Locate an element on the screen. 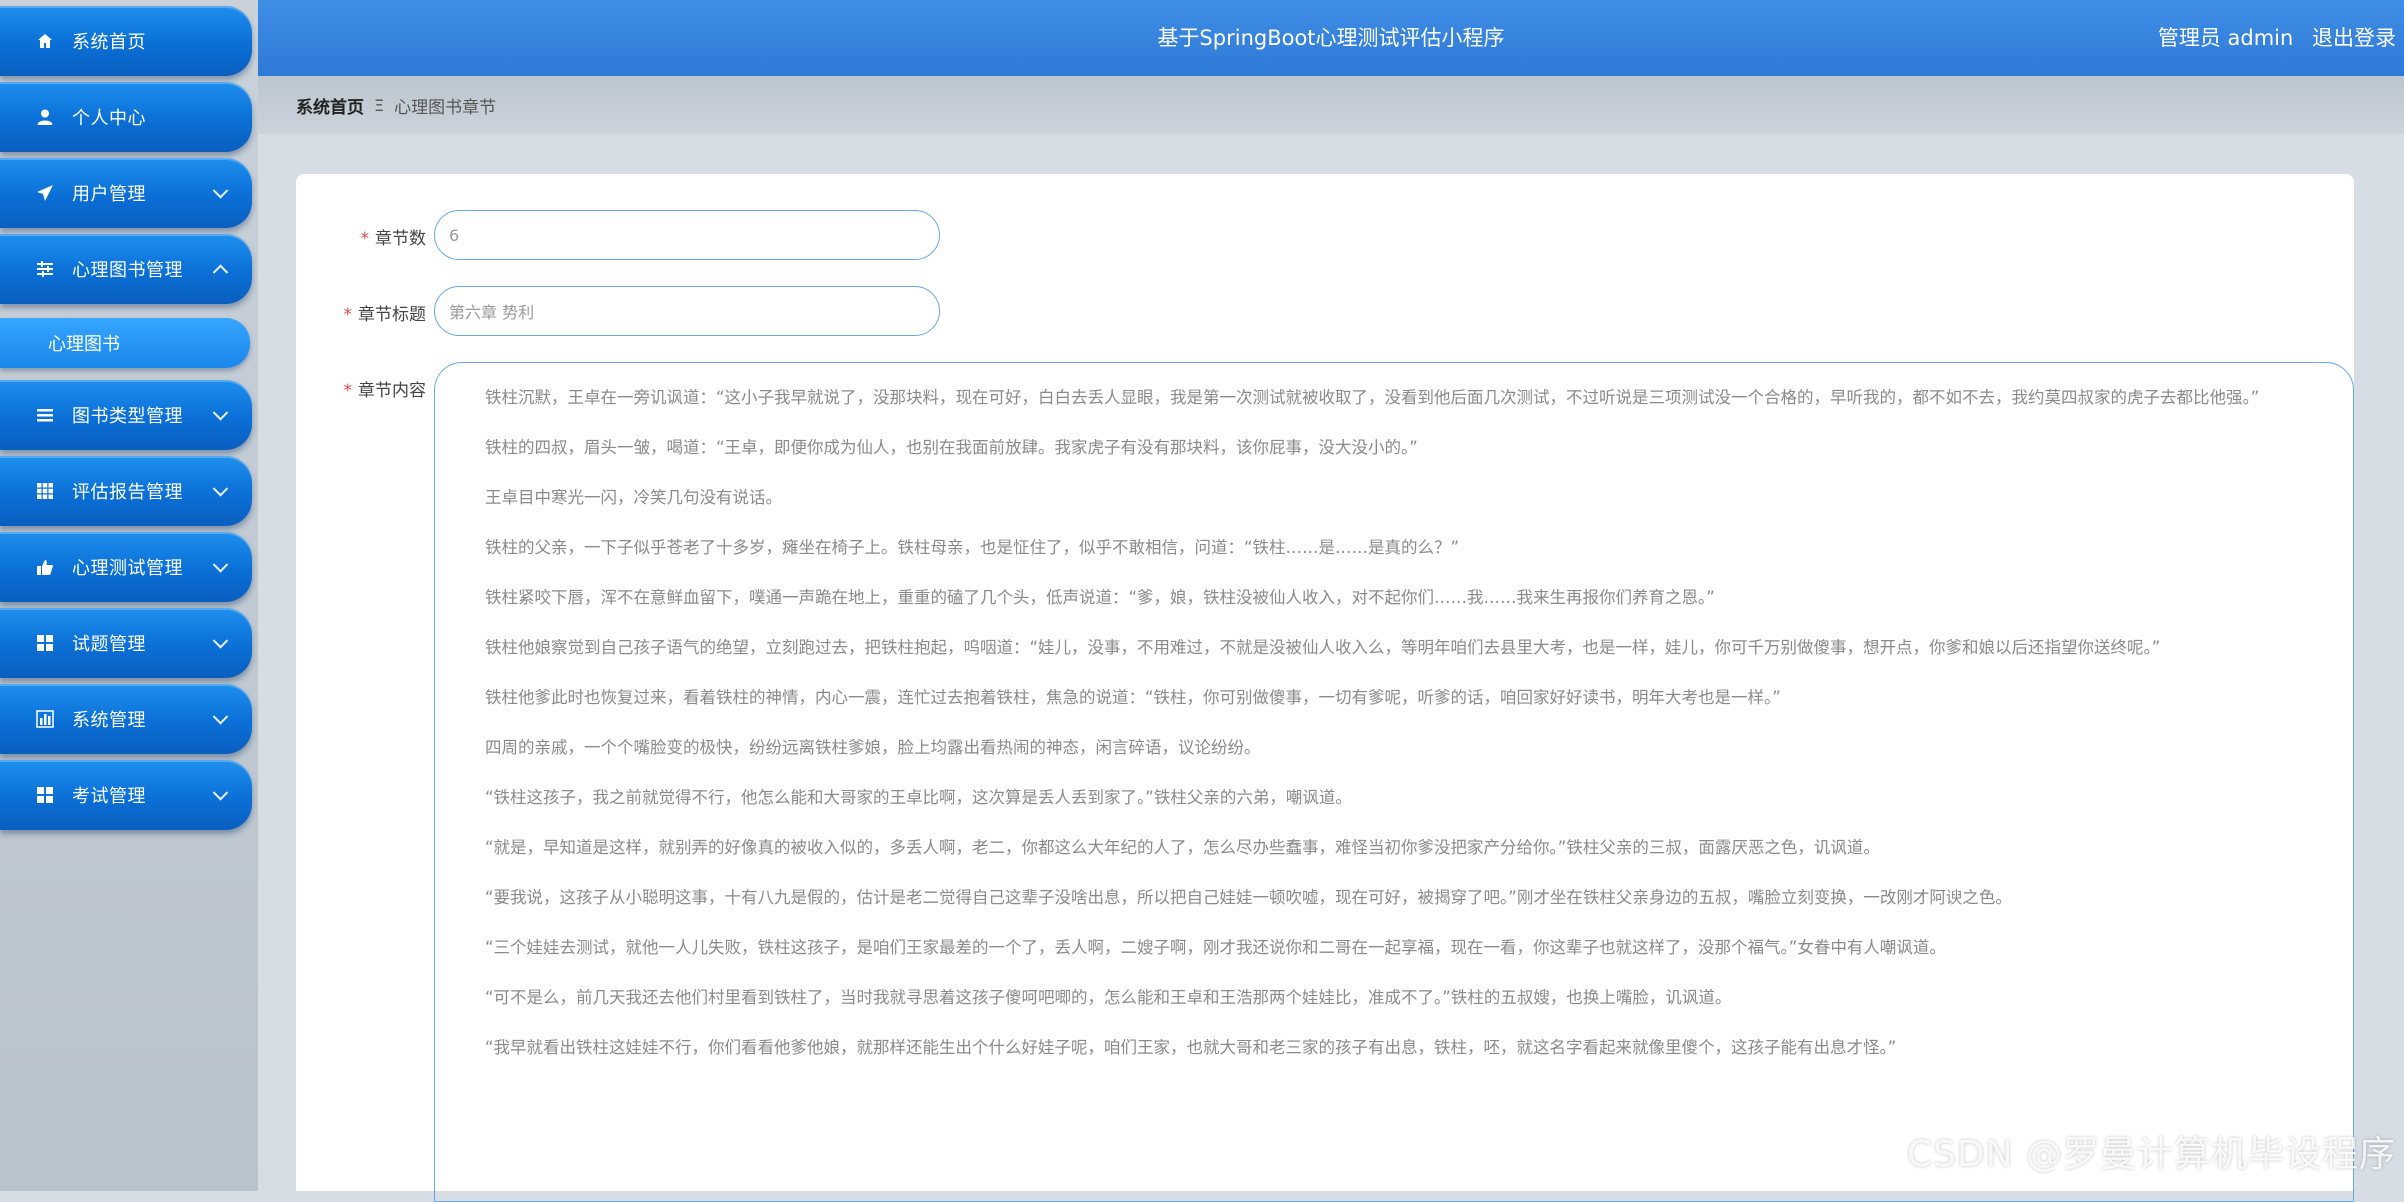  sidebar-item-label: 系统管理 is located at coordinates (109, 720).